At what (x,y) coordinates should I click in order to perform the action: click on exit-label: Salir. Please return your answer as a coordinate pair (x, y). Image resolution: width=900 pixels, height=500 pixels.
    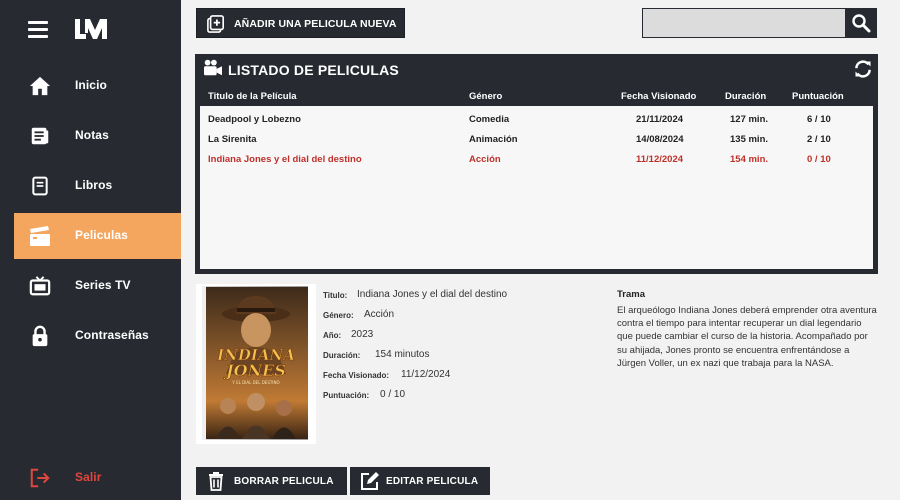
    Looking at the image, I should click on (88, 477).